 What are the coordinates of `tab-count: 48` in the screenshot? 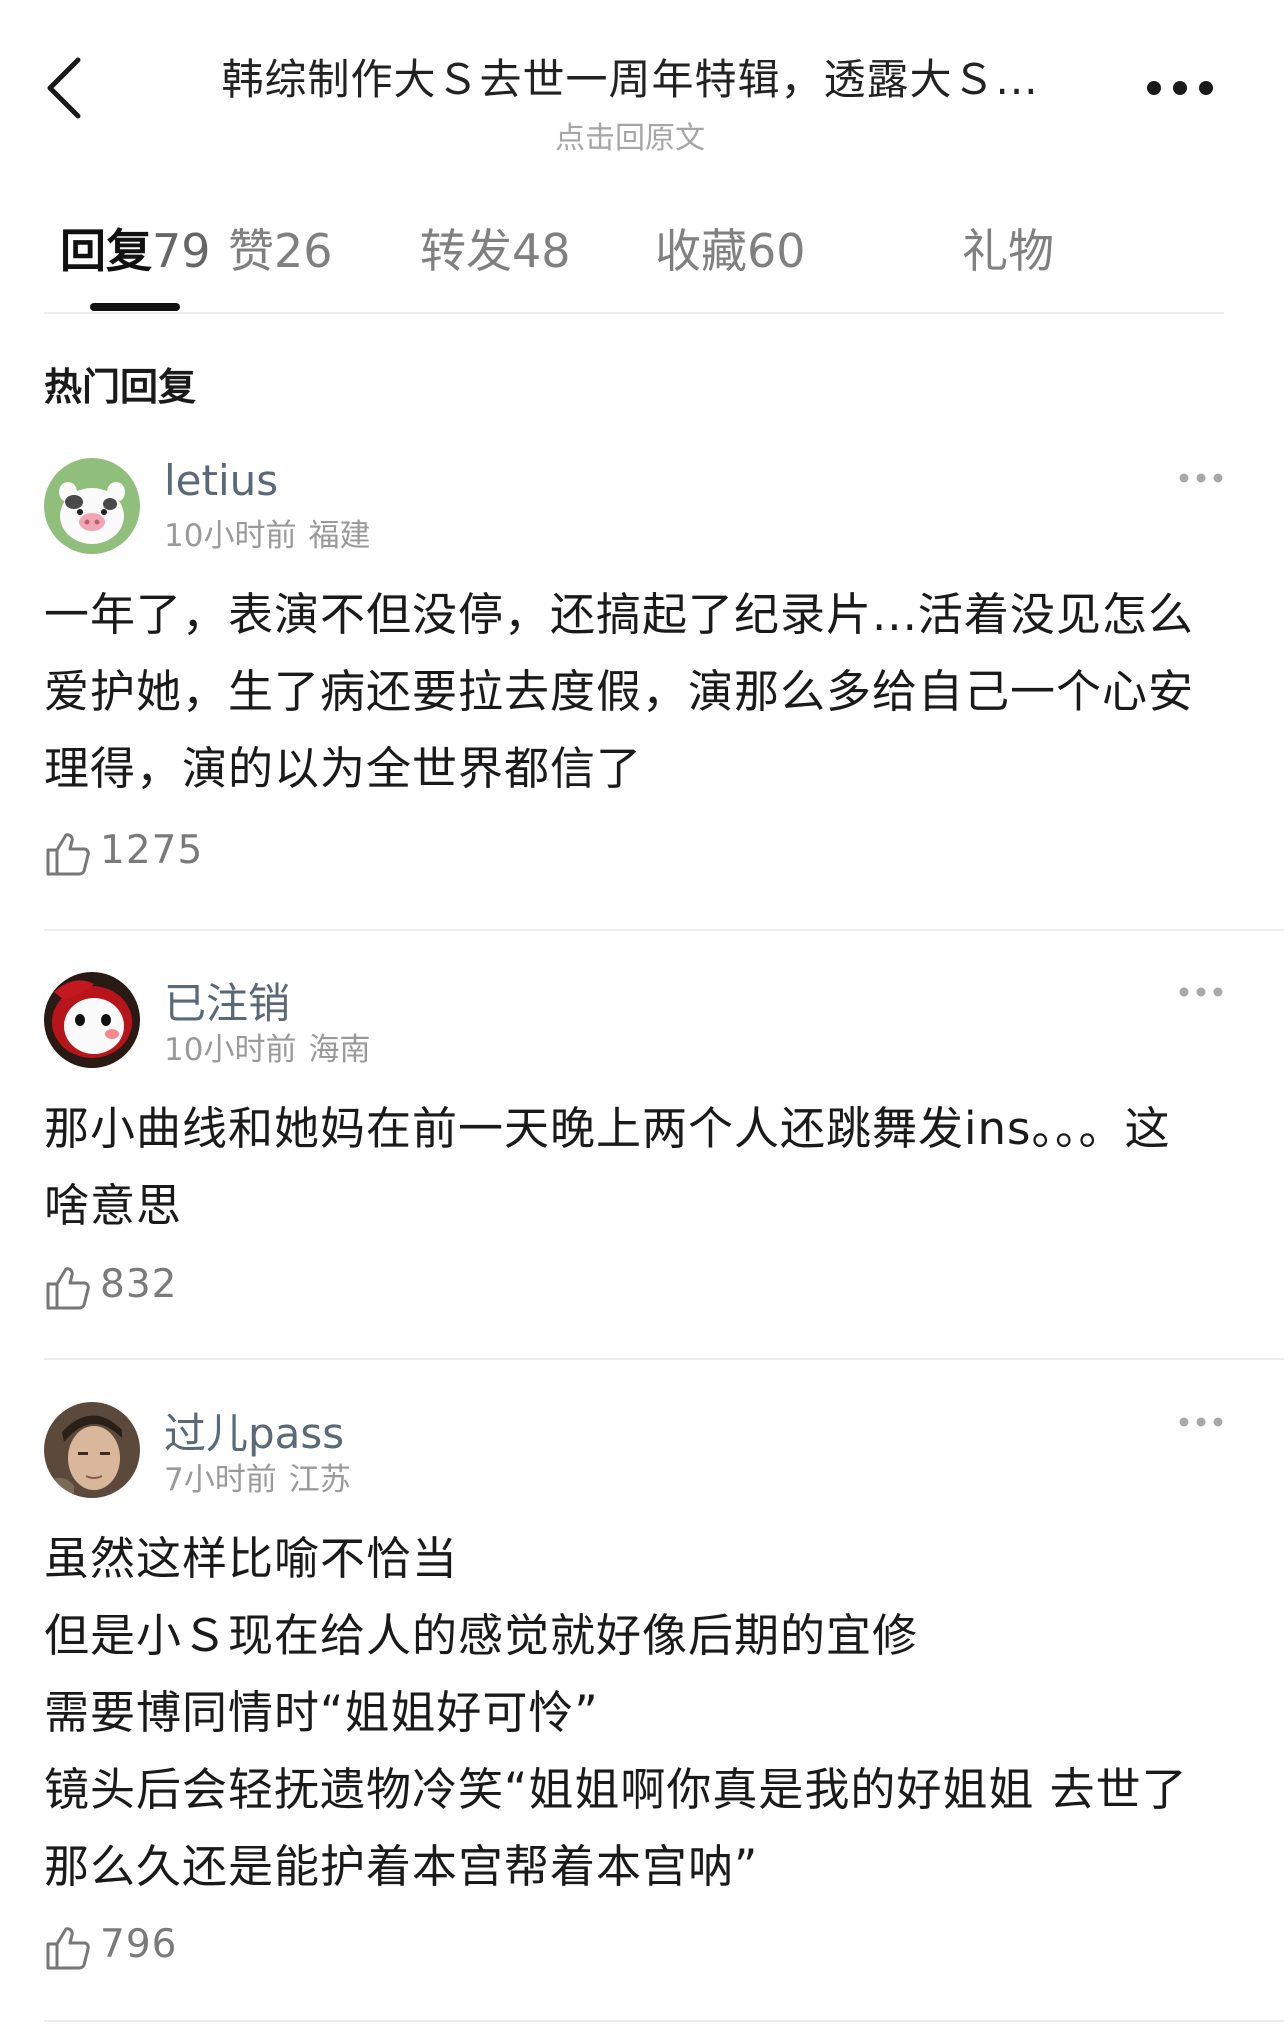 It's located at (541, 251).